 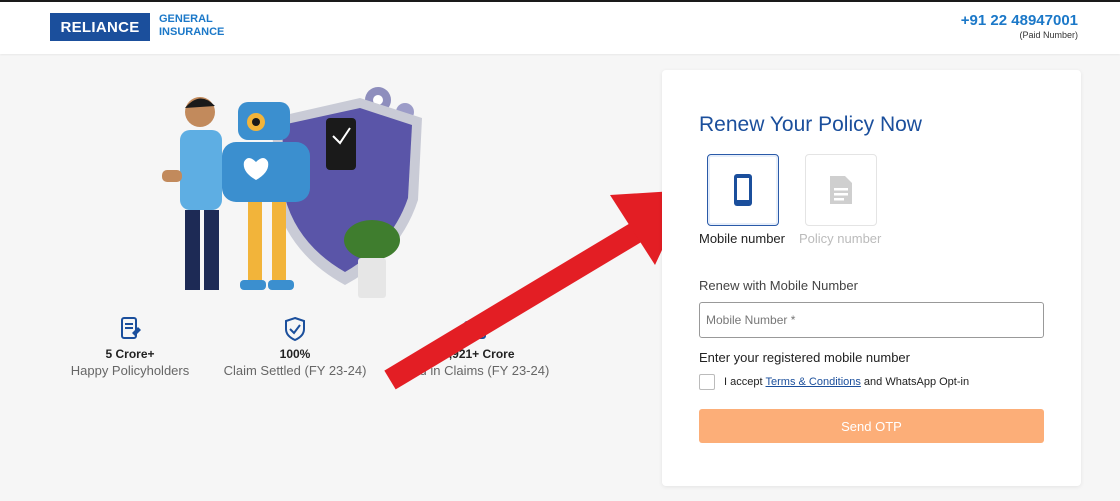 I want to click on form-title: Renew Your Policy Now, so click(x=810, y=124).